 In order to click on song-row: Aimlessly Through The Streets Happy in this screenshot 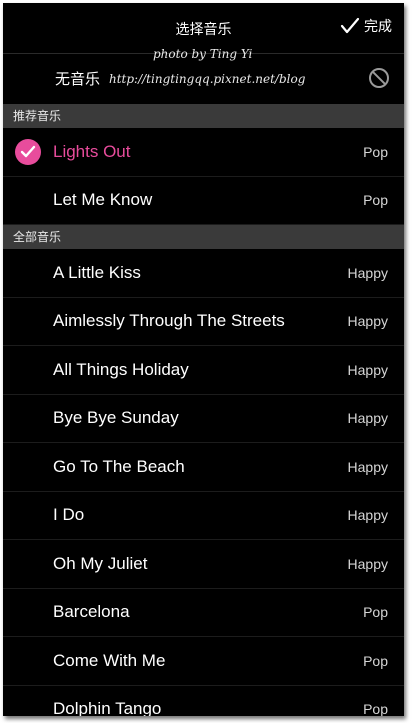, I will do `click(203, 322)`.